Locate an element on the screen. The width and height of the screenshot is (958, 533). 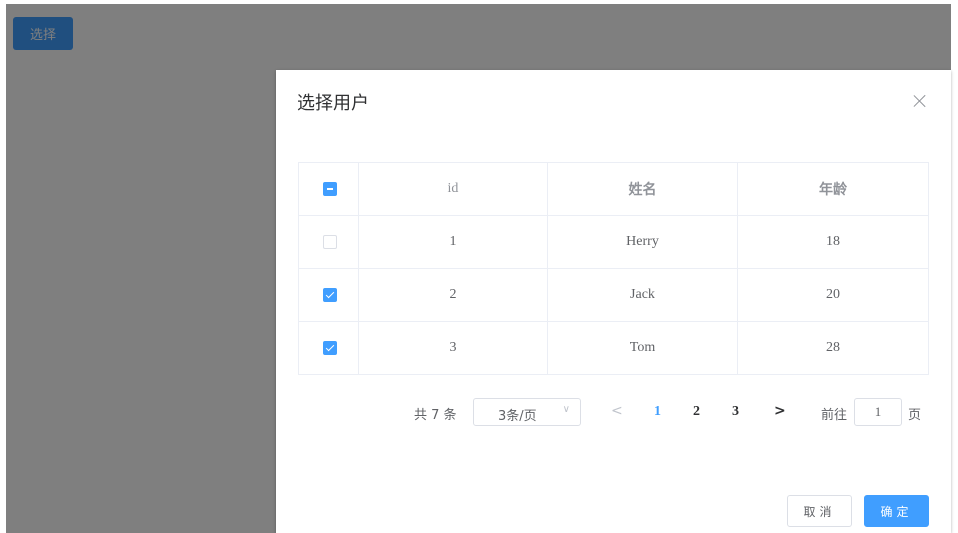
page-suffix-label: 页 is located at coordinates (915, 415).